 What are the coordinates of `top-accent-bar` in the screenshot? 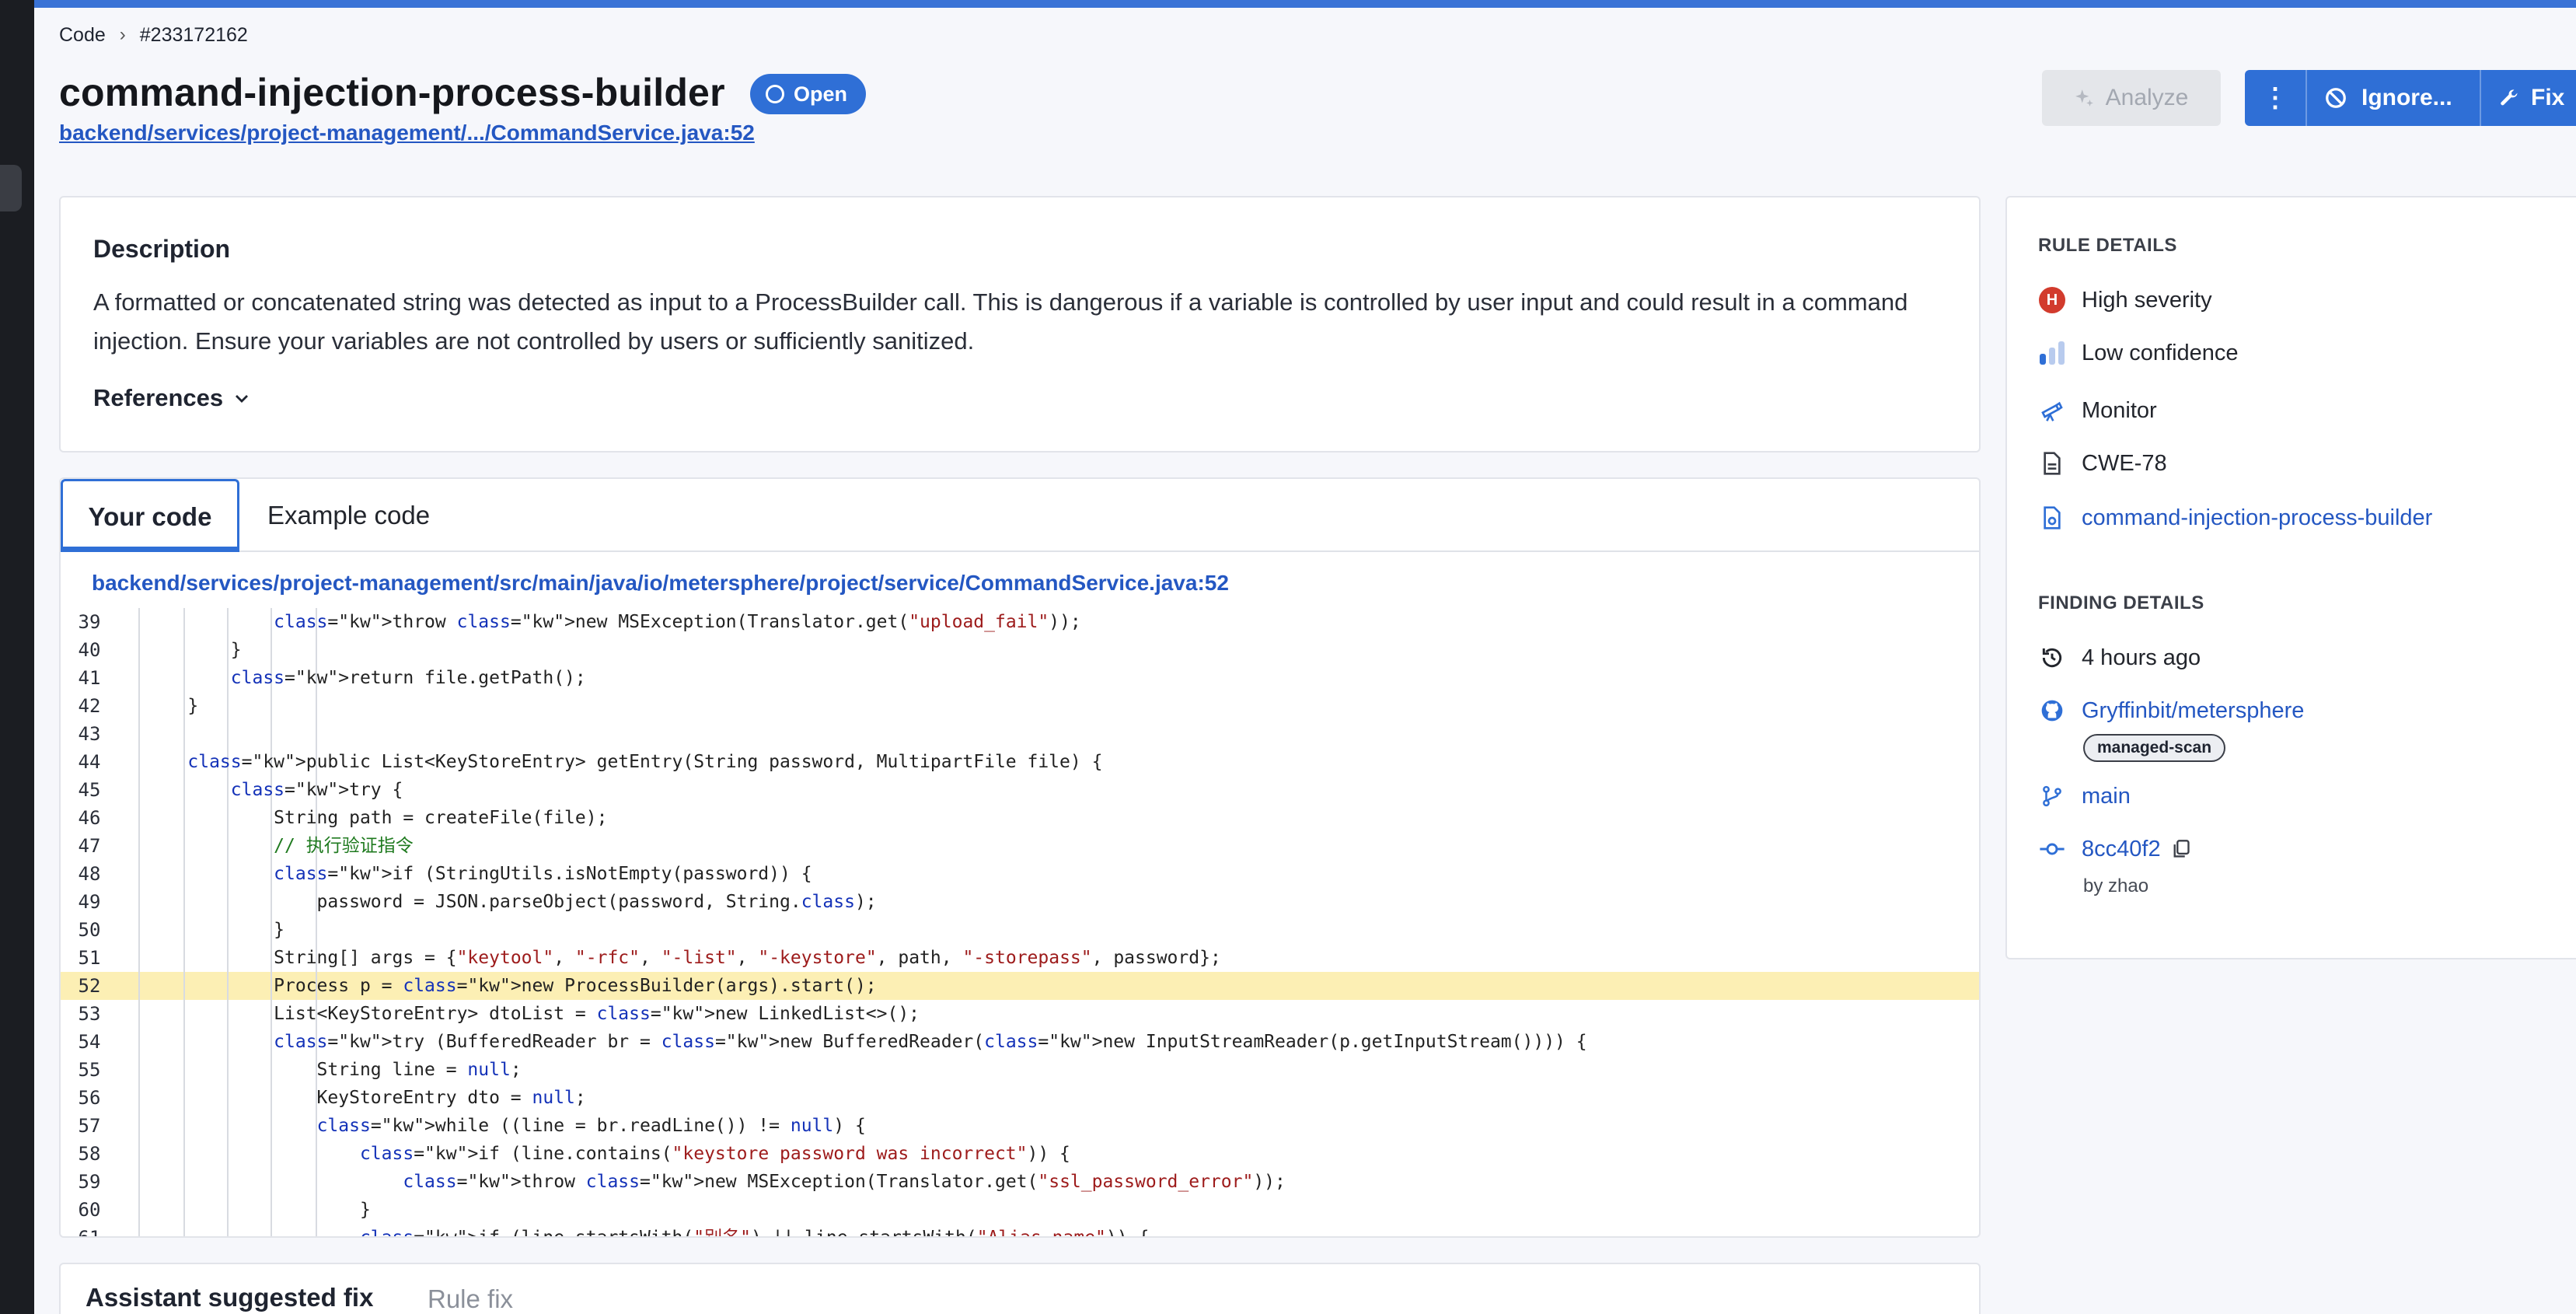 It's located at (1288, 4).